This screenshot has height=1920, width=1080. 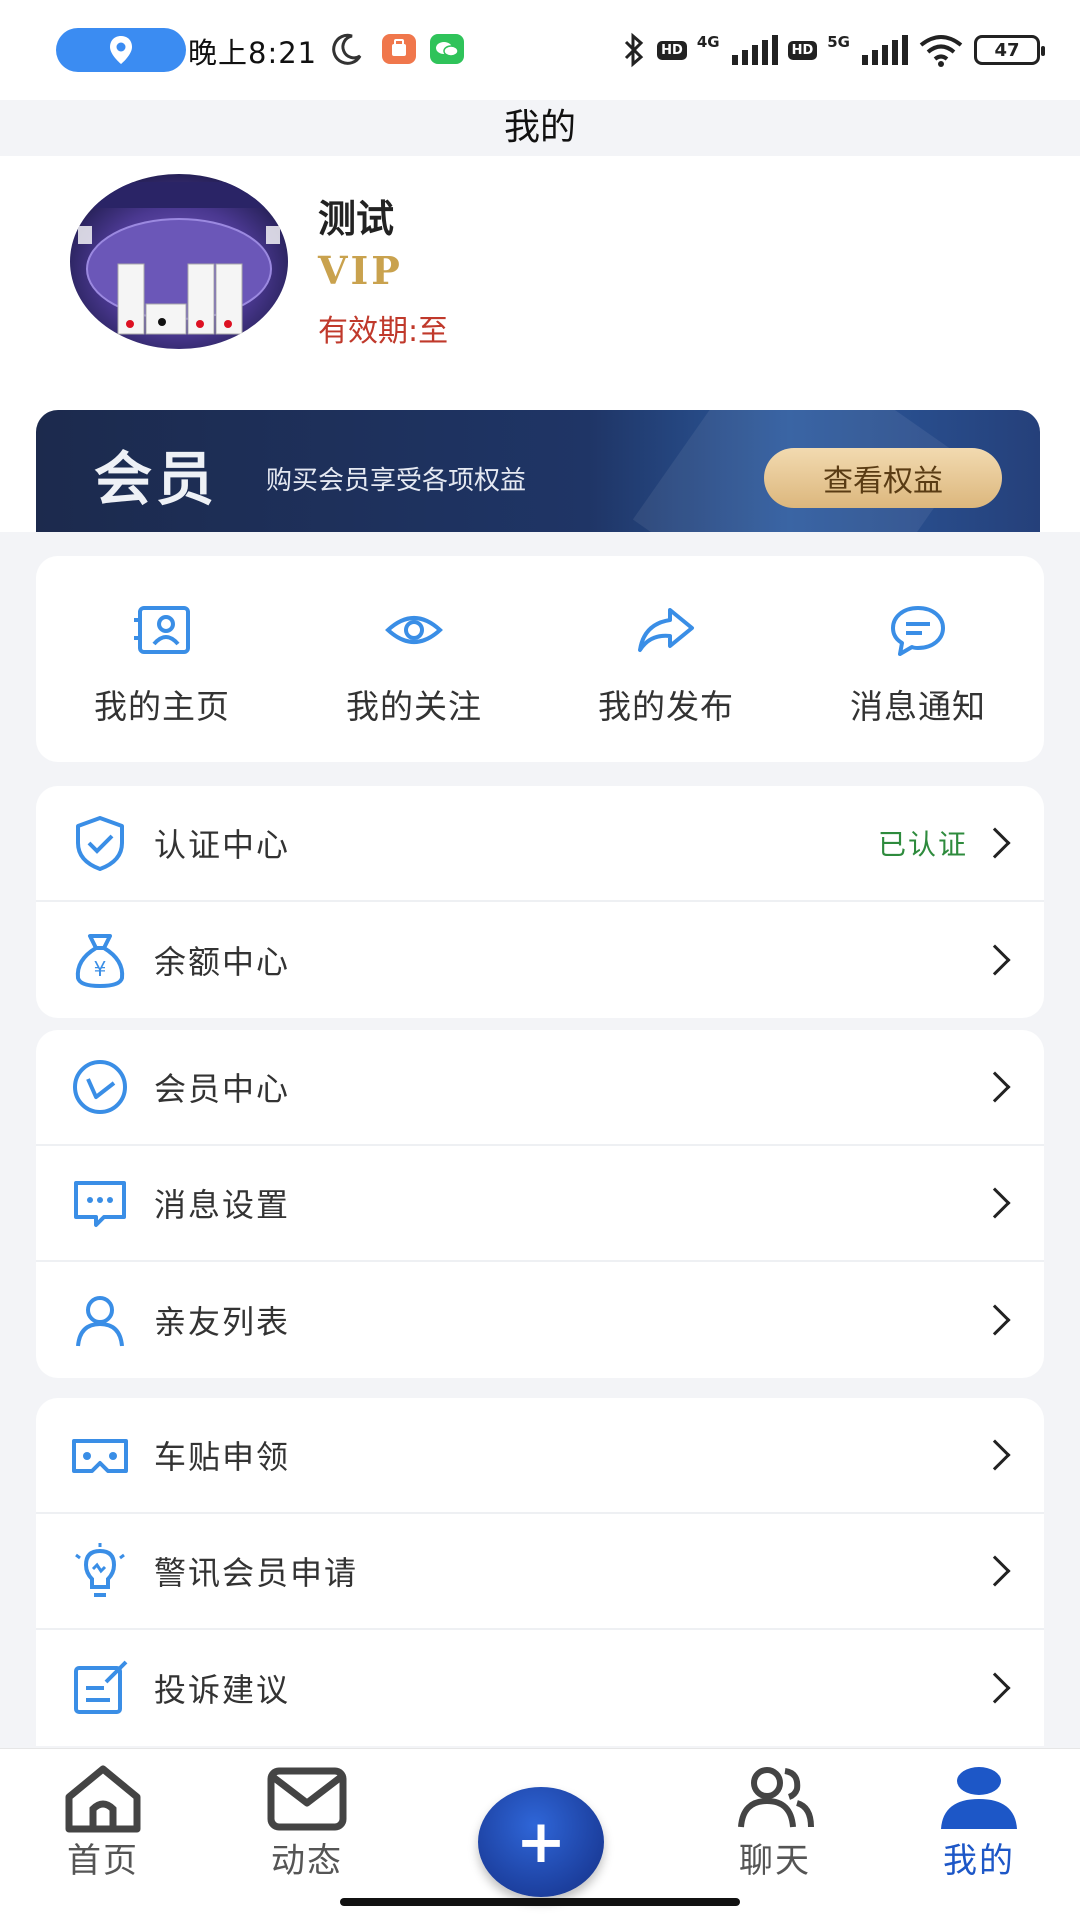 I want to click on location-indicator, so click(x=121, y=50).